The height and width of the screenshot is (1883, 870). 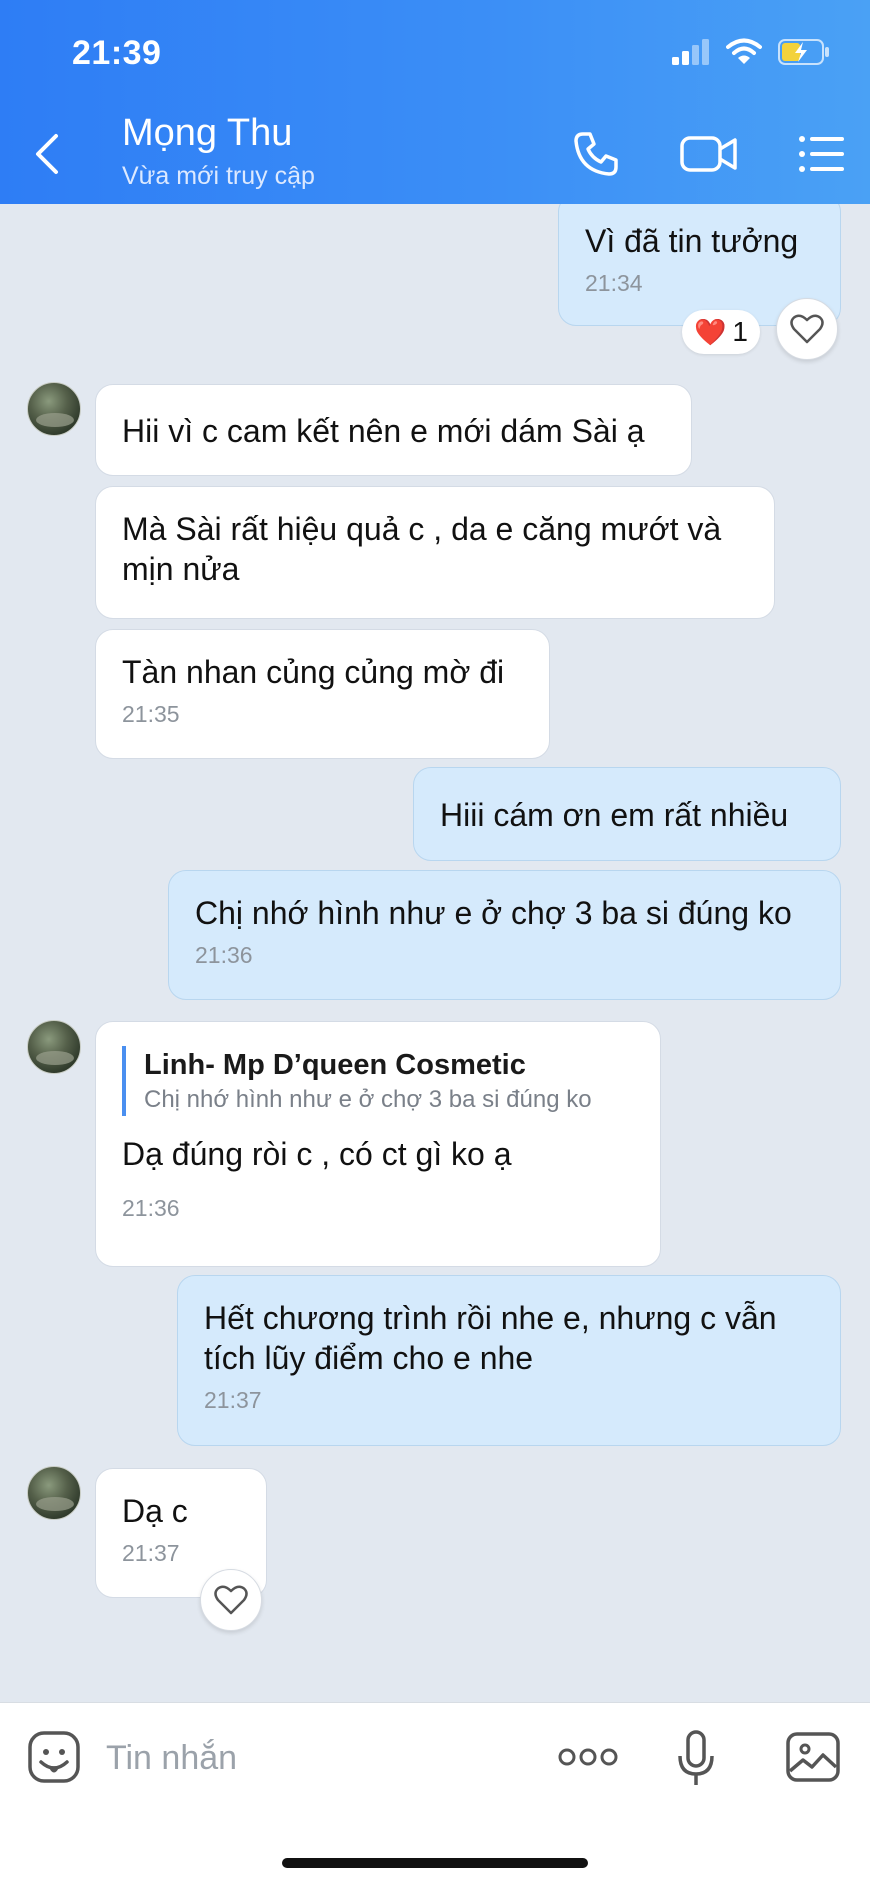 What do you see at coordinates (692, 241) in the screenshot?
I see `message-text: Vì đã tin tưởng` at bounding box center [692, 241].